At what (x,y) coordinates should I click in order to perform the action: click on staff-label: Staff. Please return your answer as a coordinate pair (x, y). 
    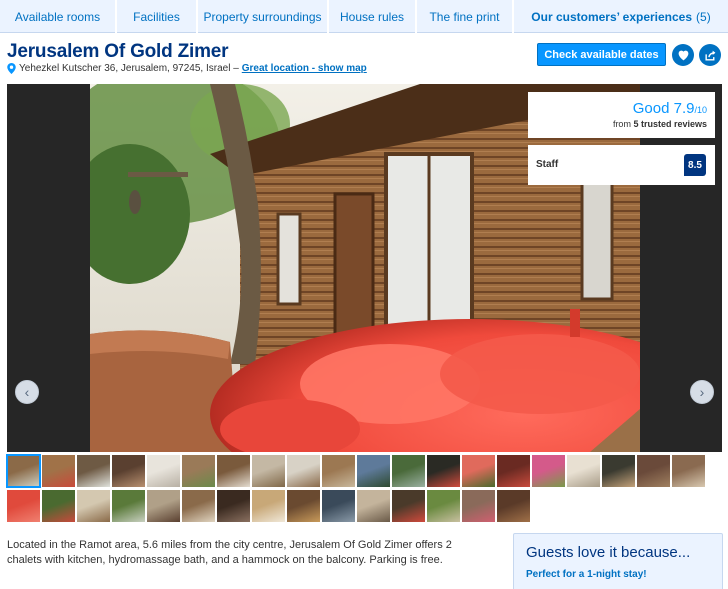
    Looking at the image, I should click on (547, 164).